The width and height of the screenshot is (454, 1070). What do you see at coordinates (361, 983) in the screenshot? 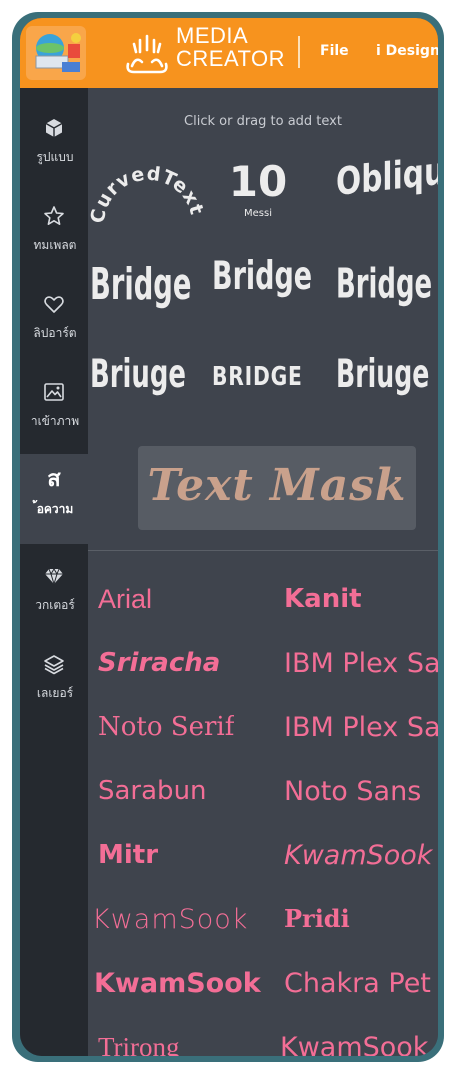
I see `font-option-chakra-petch: Chakra Pet` at bounding box center [361, 983].